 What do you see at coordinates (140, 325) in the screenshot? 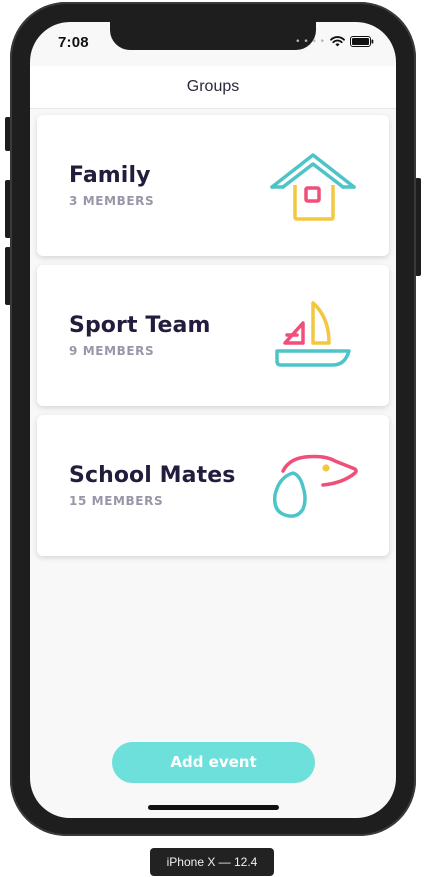
I see `group-name: Sport Team` at bounding box center [140, 325].